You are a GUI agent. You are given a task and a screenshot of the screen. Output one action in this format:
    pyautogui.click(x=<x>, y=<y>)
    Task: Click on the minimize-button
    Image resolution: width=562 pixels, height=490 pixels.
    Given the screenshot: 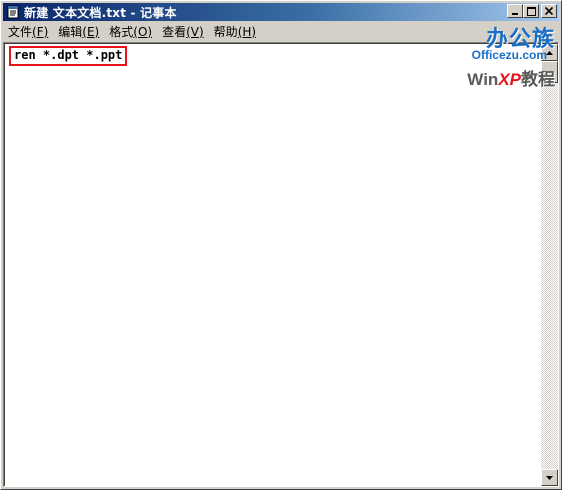 What is the action you would take?
    pyautogui.click(x=515, y=11)
    